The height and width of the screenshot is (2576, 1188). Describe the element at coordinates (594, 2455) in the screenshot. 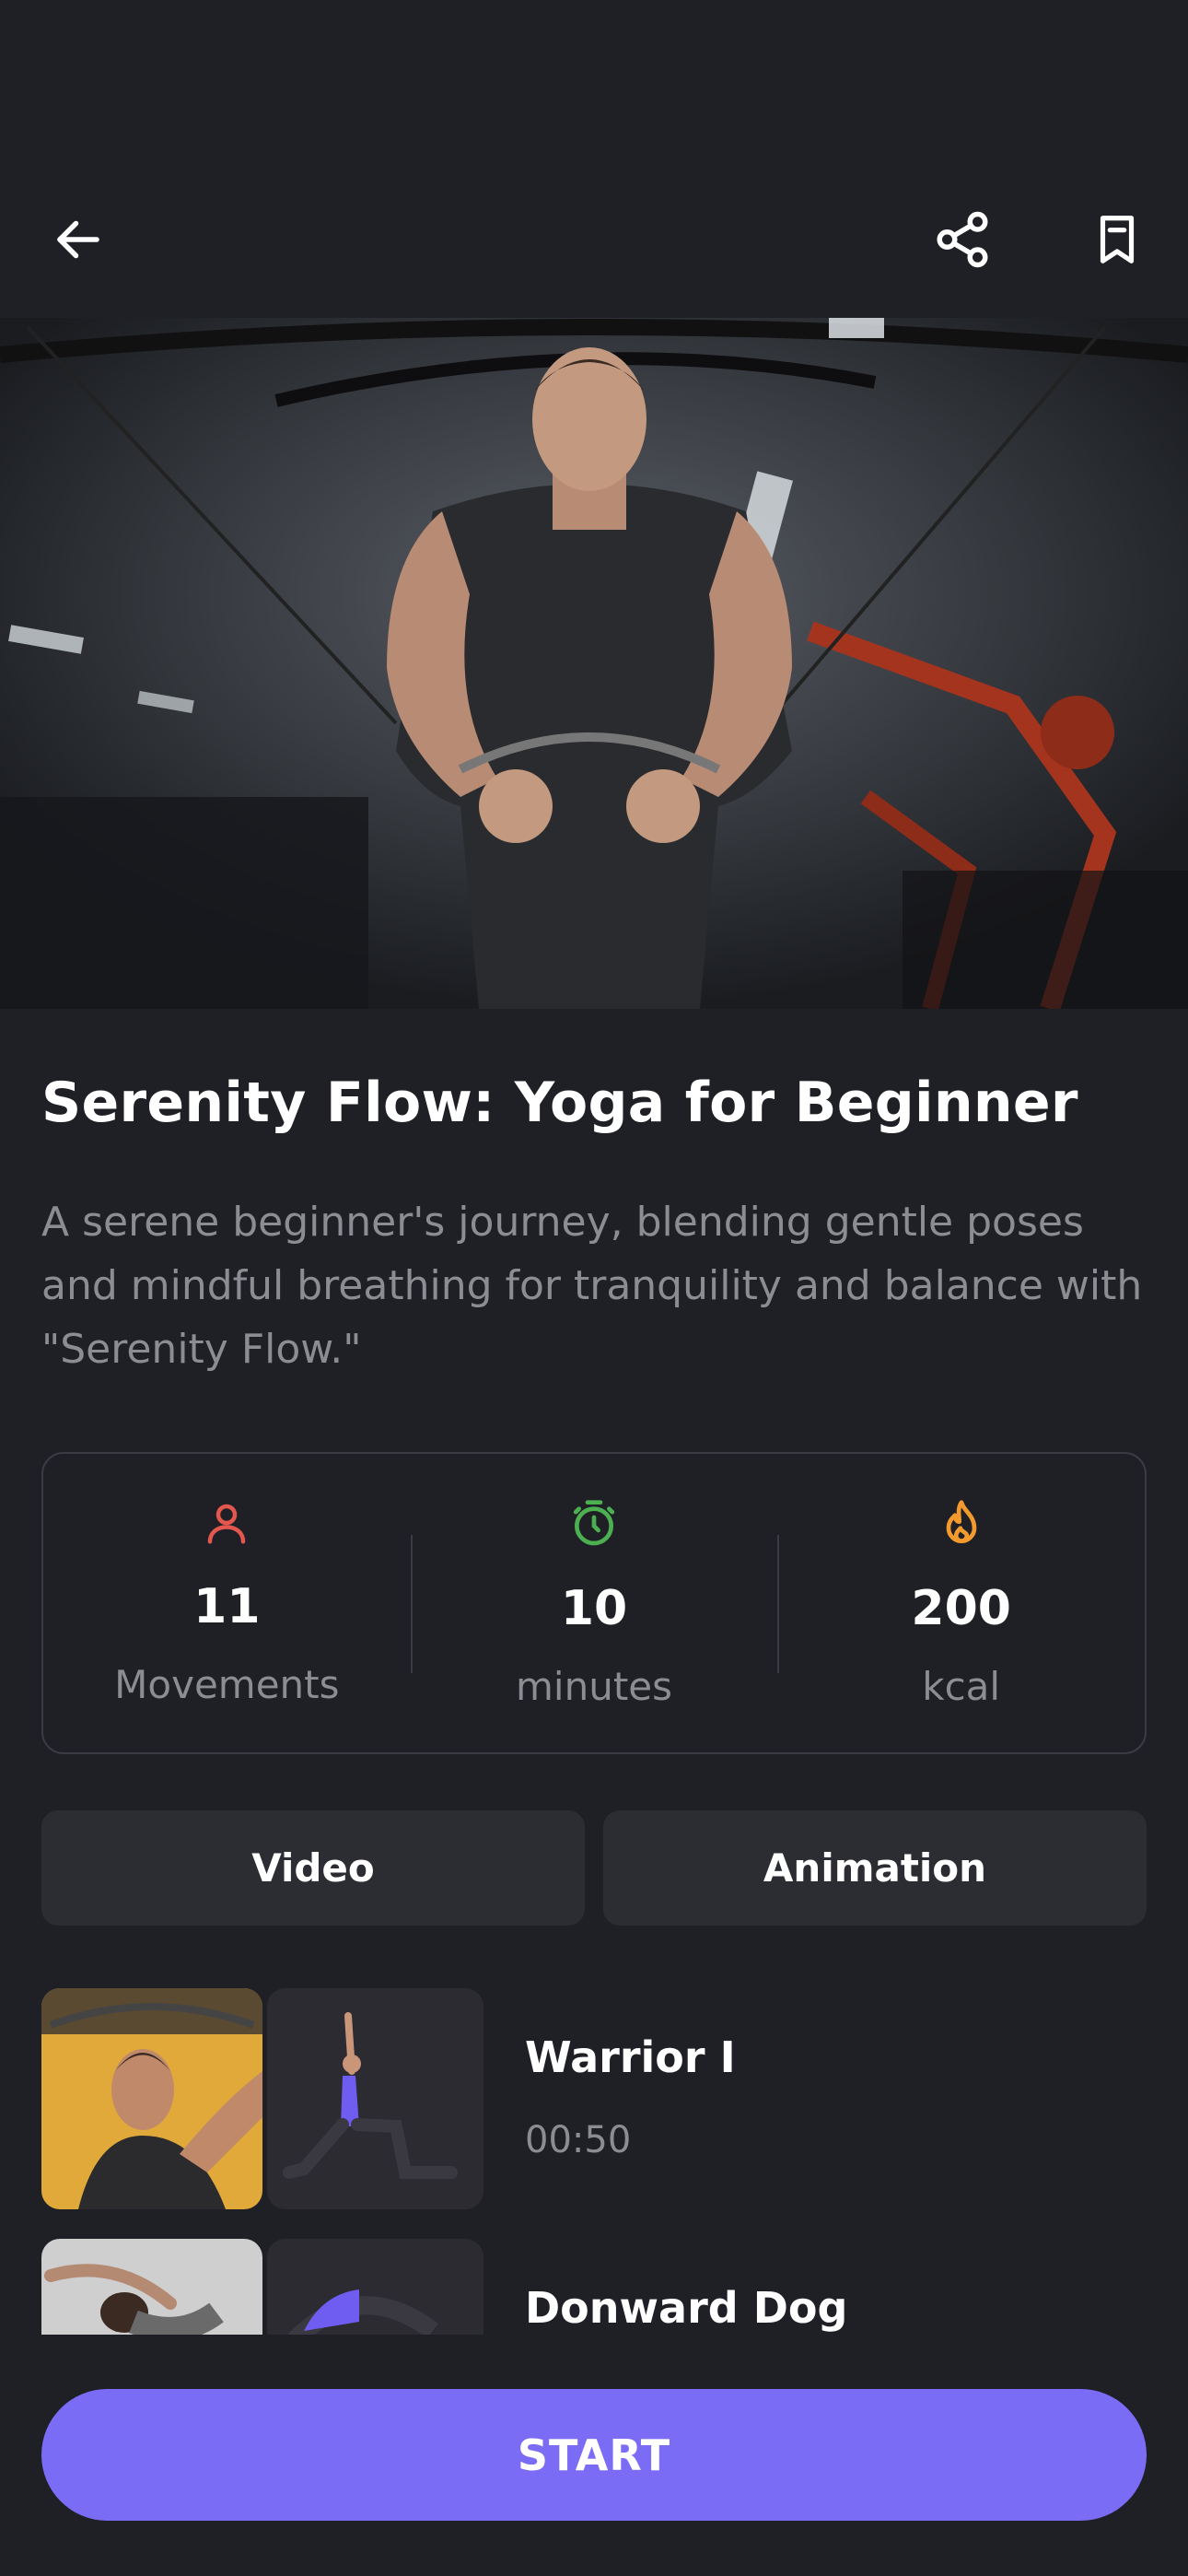

I see `start-button: START` at that location.